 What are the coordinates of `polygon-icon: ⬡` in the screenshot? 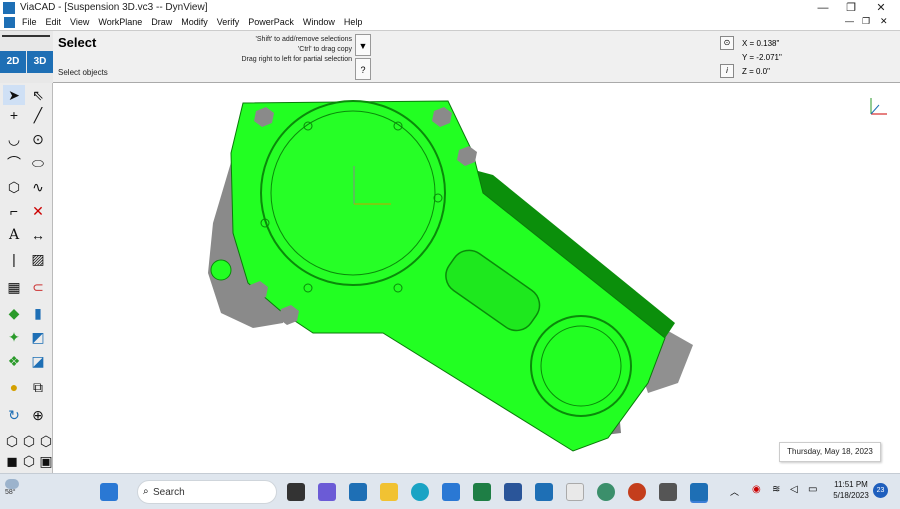 It's located at (14, 187).